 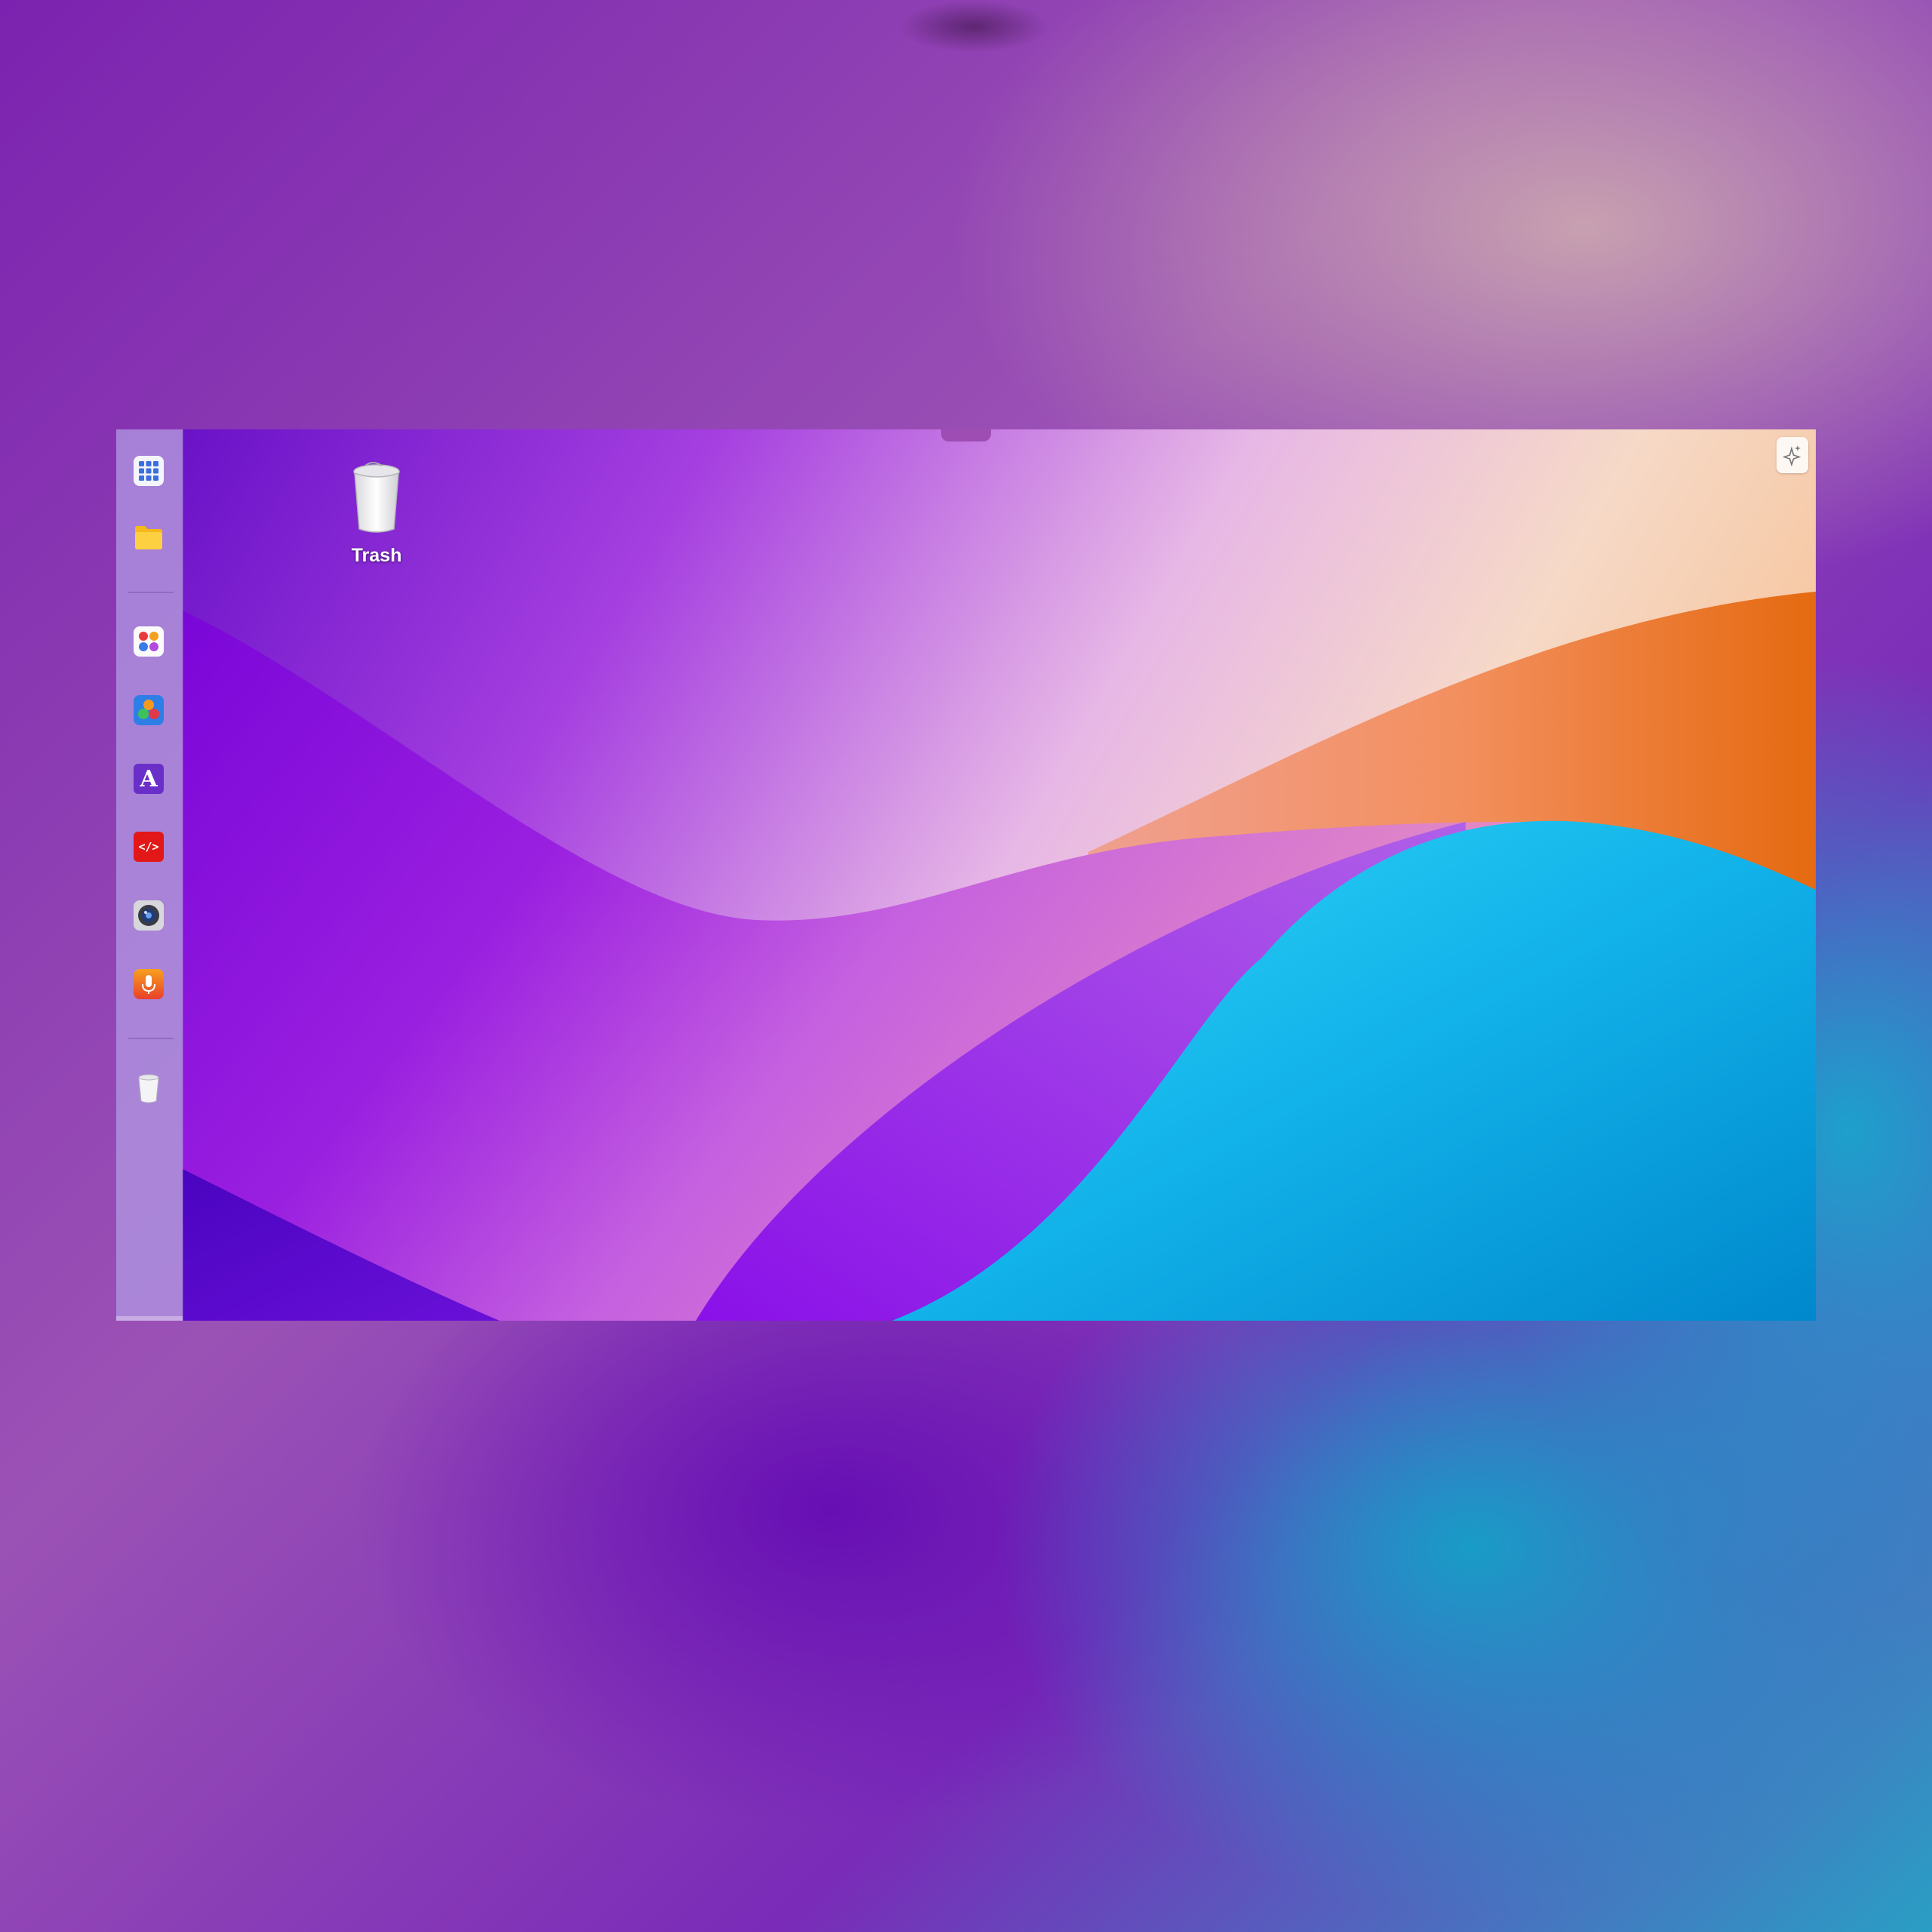 I want to click on microphone-icon, so click(x=149, y=984).